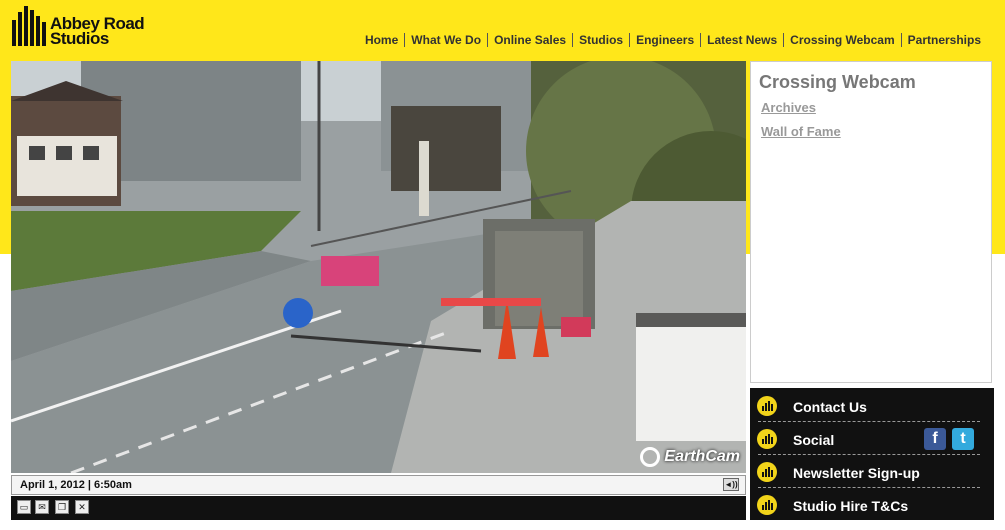 This screenshot has height=530, width=1005. I want to click on logo-wordmark: Abbey Road Studios, so click(97, 31).